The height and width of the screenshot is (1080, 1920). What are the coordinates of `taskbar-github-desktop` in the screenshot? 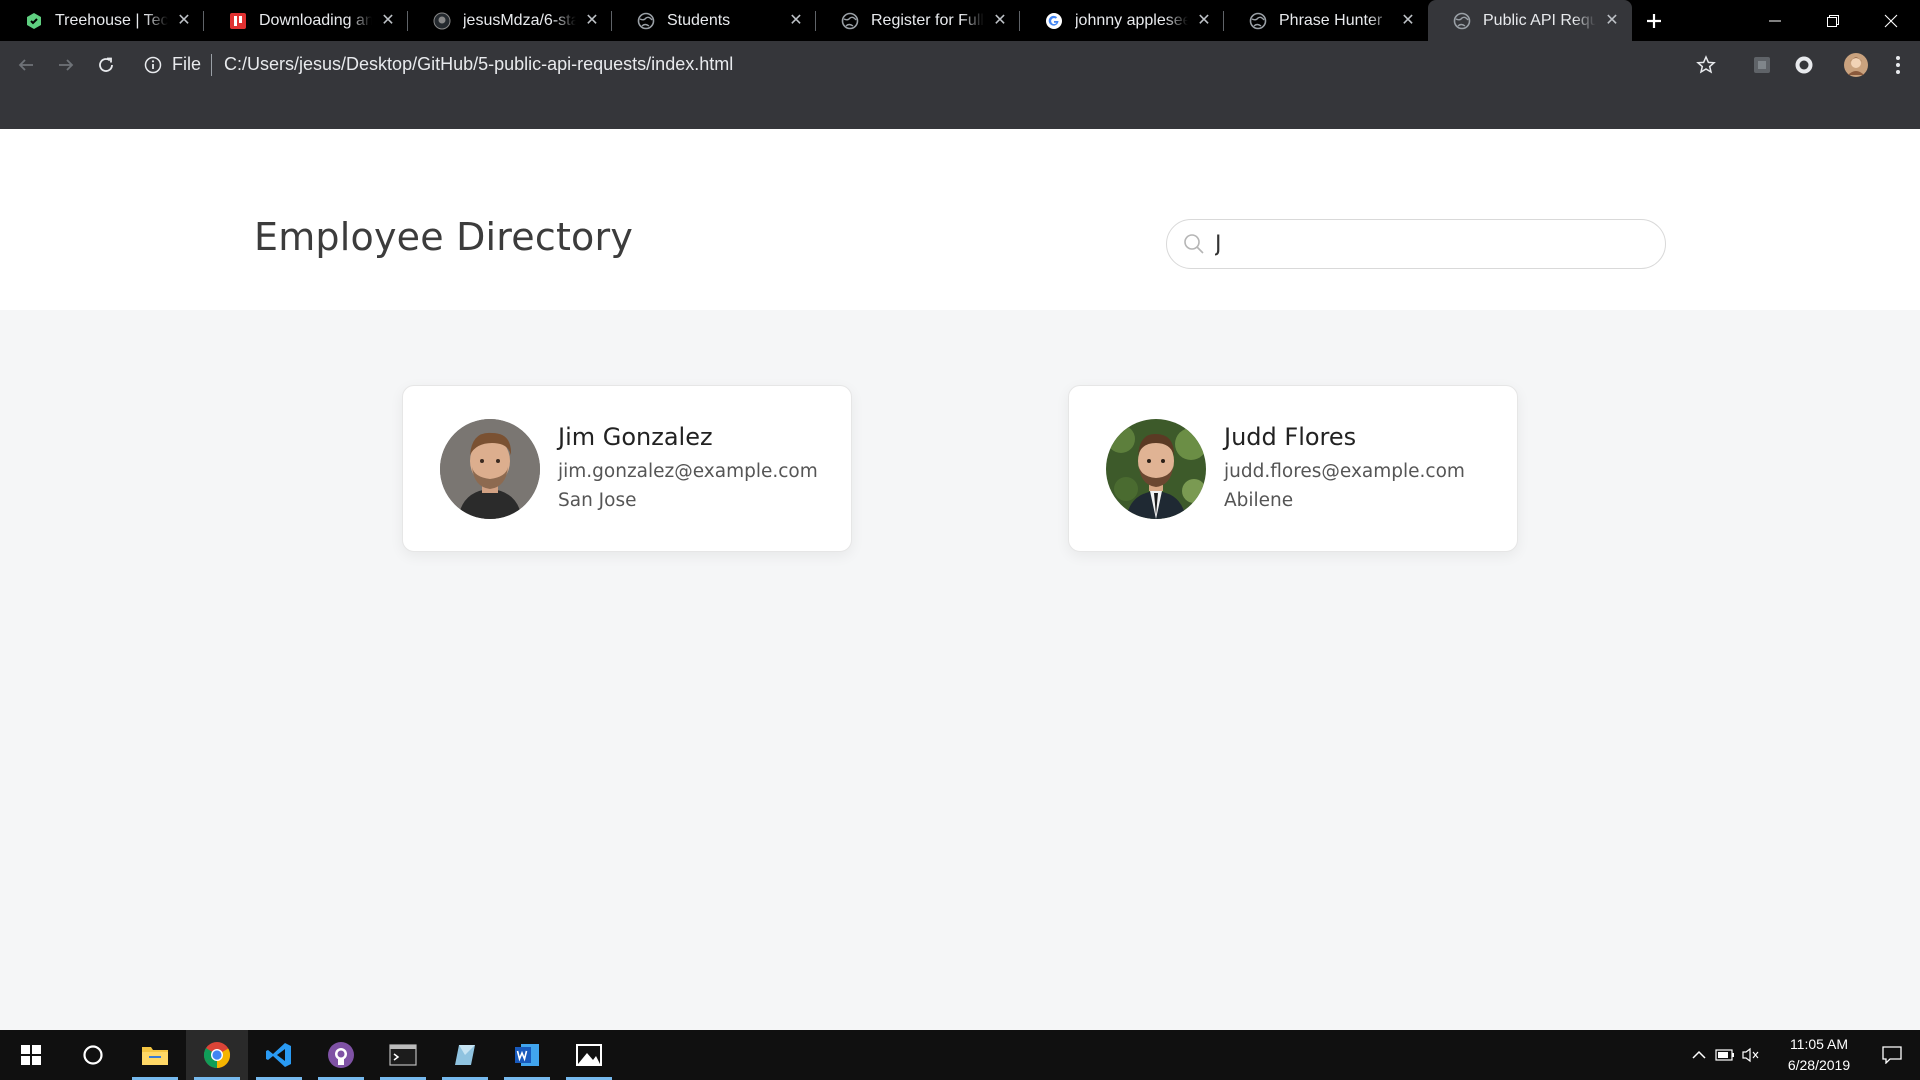 It's located at (341, 1055).